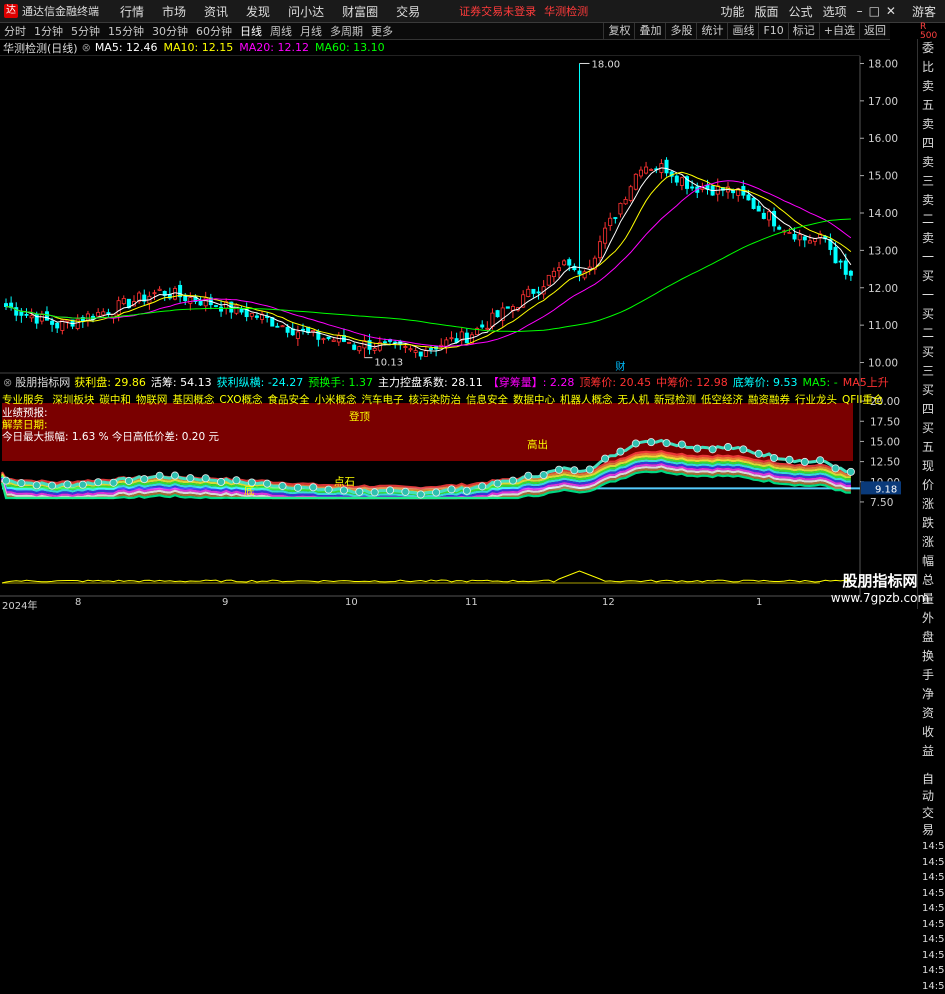  Describe the element at coordinates (885, 422) in the screenshot. I see `indicator-tick-label: 17.50` at that location.